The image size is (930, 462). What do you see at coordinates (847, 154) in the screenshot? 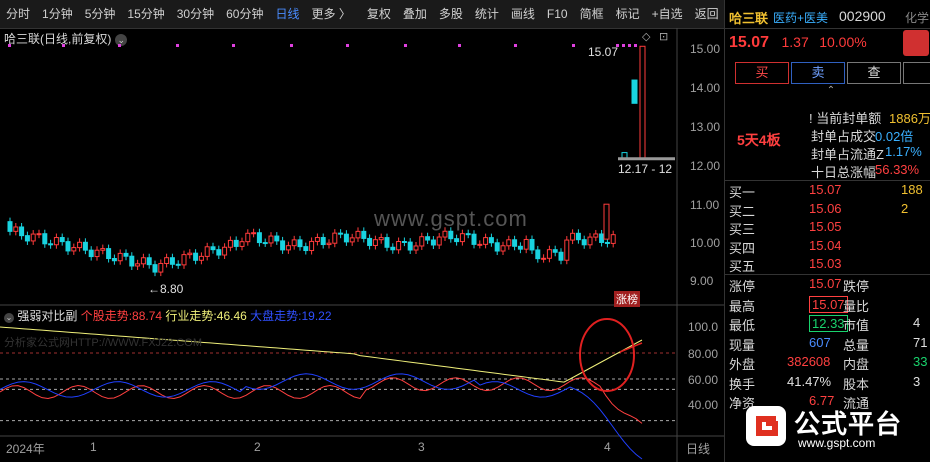
I see `seal-float-label: 封单占流通Z` at bounding box center [847, 154].